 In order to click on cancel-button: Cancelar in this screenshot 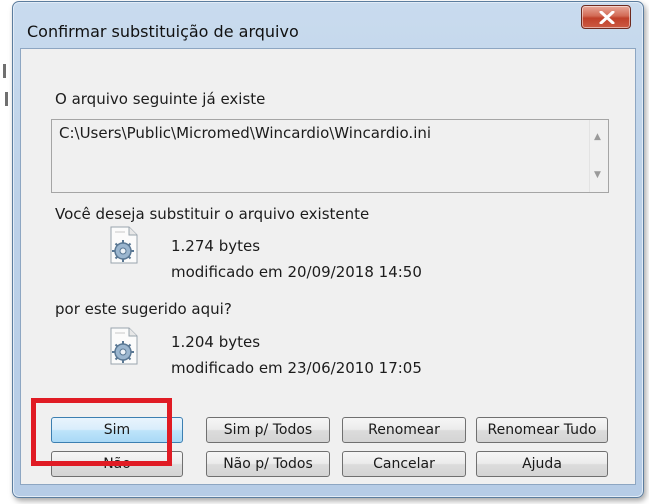, I will do `click(404, 464)`.